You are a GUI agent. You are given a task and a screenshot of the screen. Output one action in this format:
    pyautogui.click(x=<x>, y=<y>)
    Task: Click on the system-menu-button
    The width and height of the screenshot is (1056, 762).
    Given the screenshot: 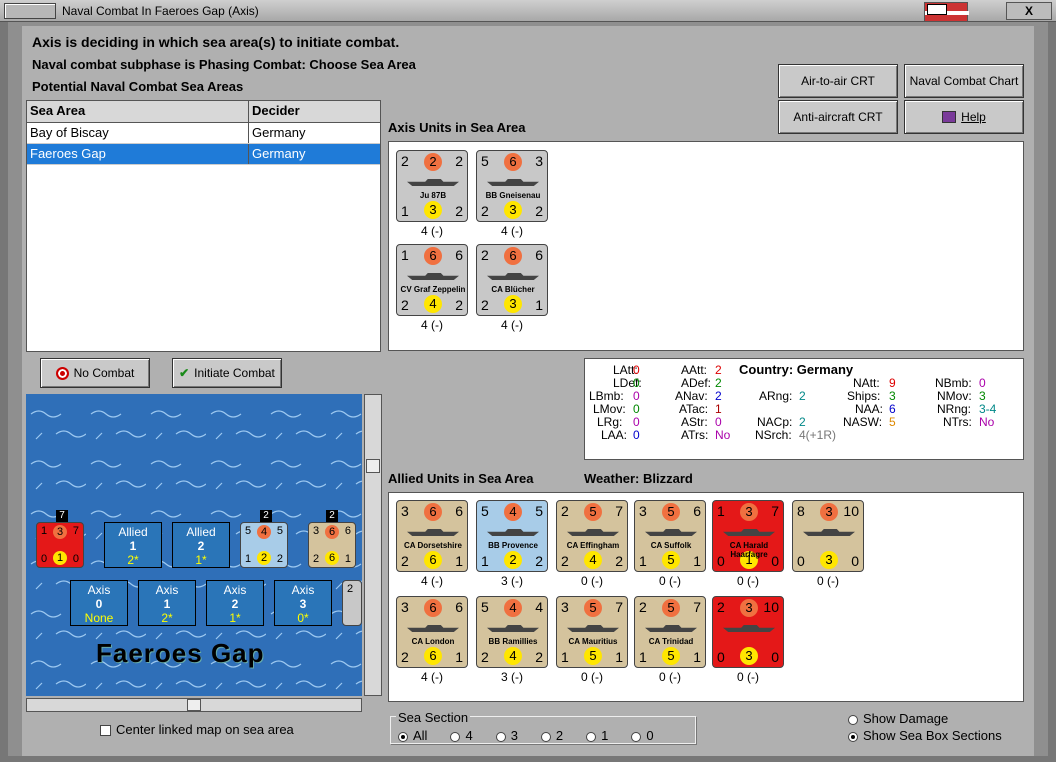 What is the action you would take?
    pyautogui.click(x=30, y=11)
    